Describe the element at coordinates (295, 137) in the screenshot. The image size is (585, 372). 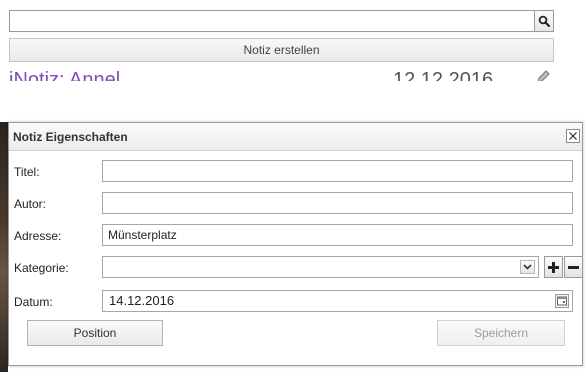
I see `dialog-header: Notiz Eigenschaften` at that location.